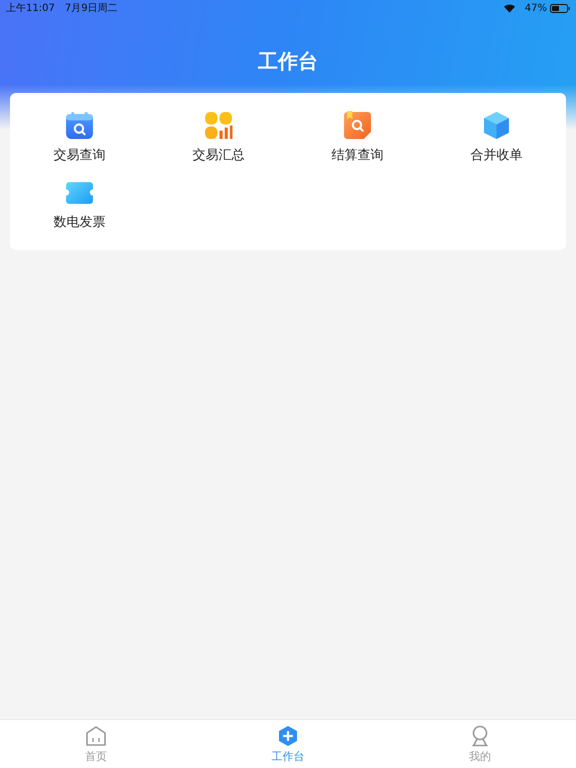  Describe the element at coordinates (96, 735) in the screenshot. I see `home-icon` at that location.